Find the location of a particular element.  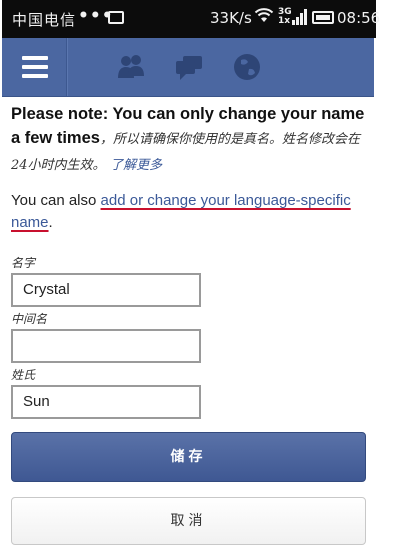

middle-name-field is located at coordinates (106, 346).